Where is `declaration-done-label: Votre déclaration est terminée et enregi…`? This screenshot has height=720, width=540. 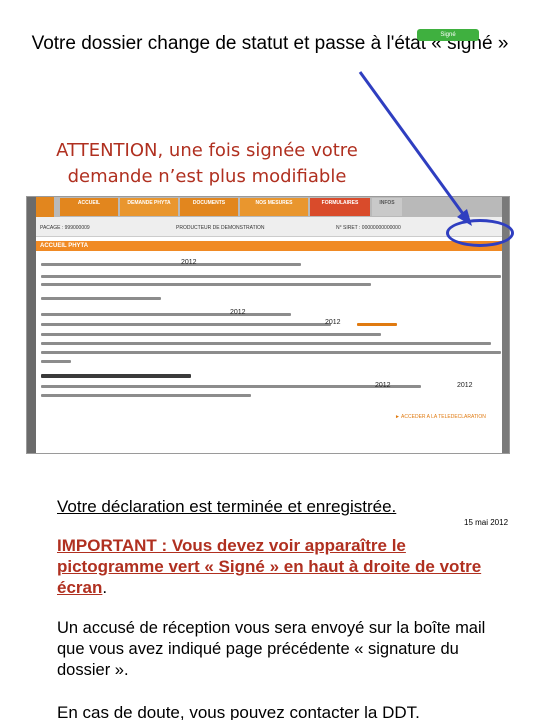
declaration-done-label: Votre déclaration est terminée et enregi… is located at coordinates (224, 506).